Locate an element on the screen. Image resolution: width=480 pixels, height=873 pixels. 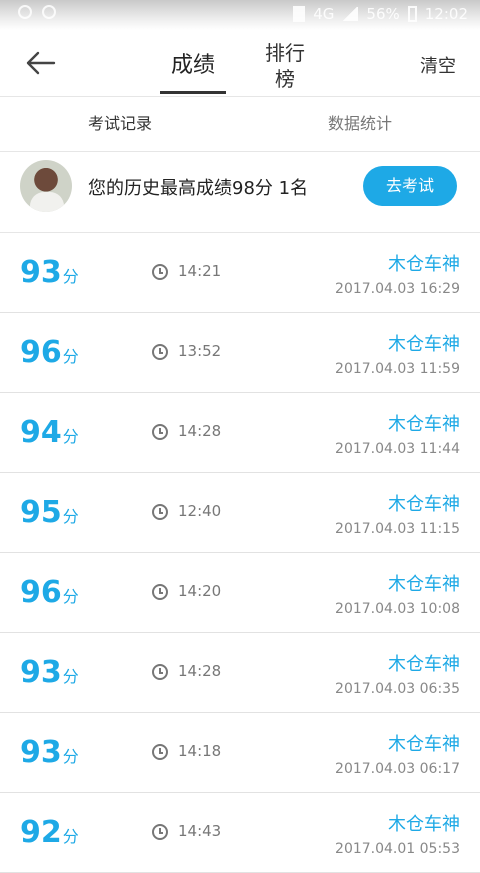
tab-scores: 成绩 is located at coordinates (193, 68).